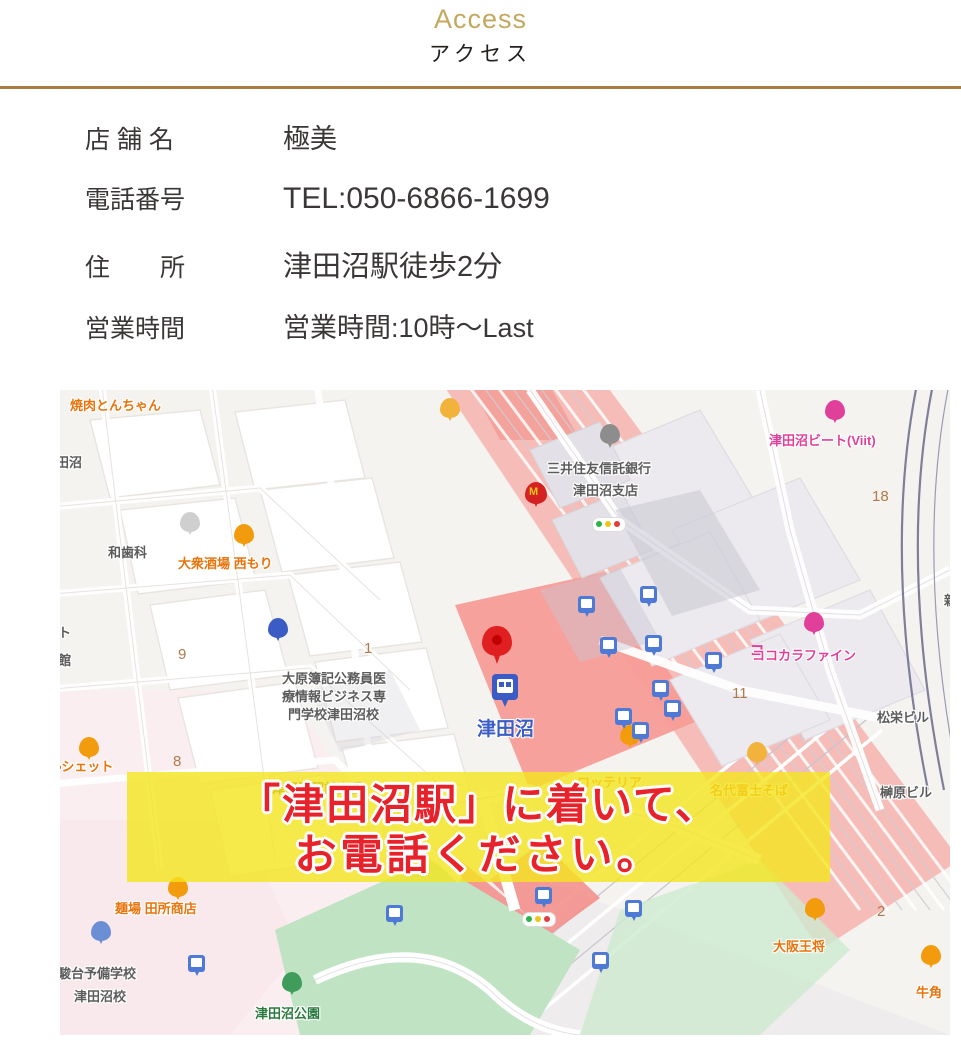 The height and width of the screenshot is (1061, 961). I want to click on info-row-shop-name: 店 舗 名 極美, so click(523, 138).